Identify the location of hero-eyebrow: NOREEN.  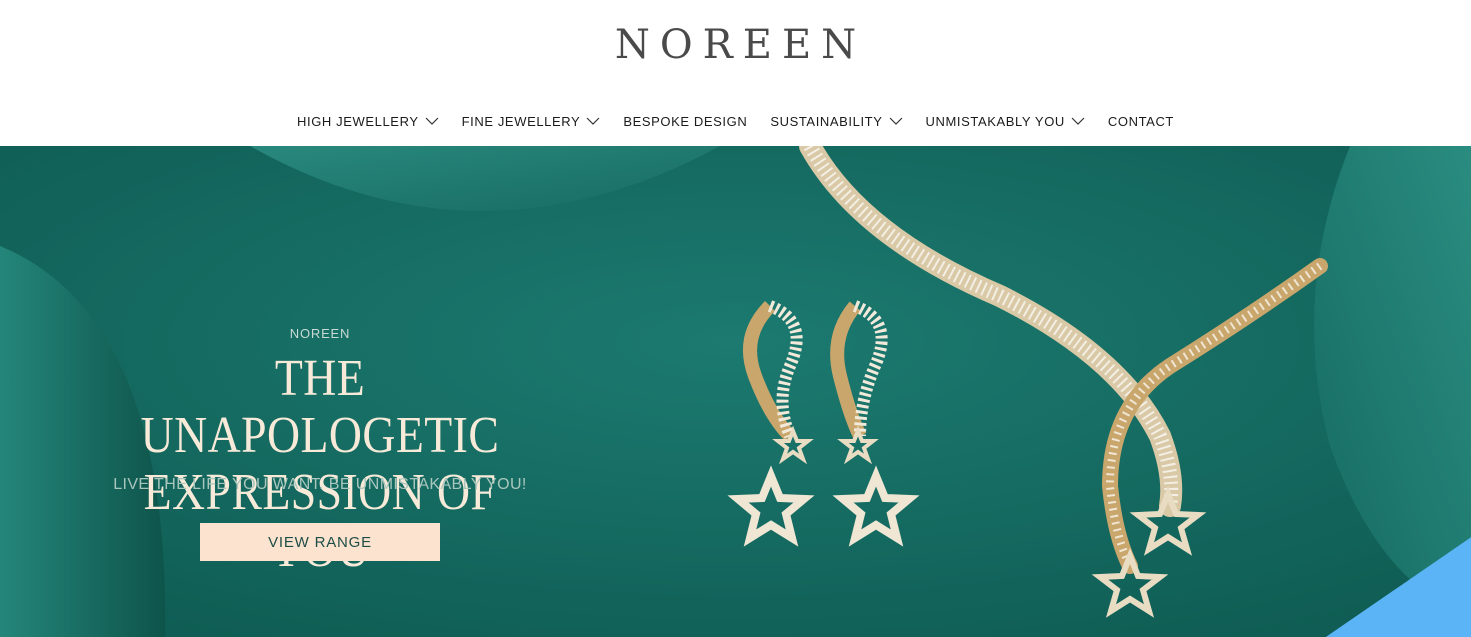
(320, 333).